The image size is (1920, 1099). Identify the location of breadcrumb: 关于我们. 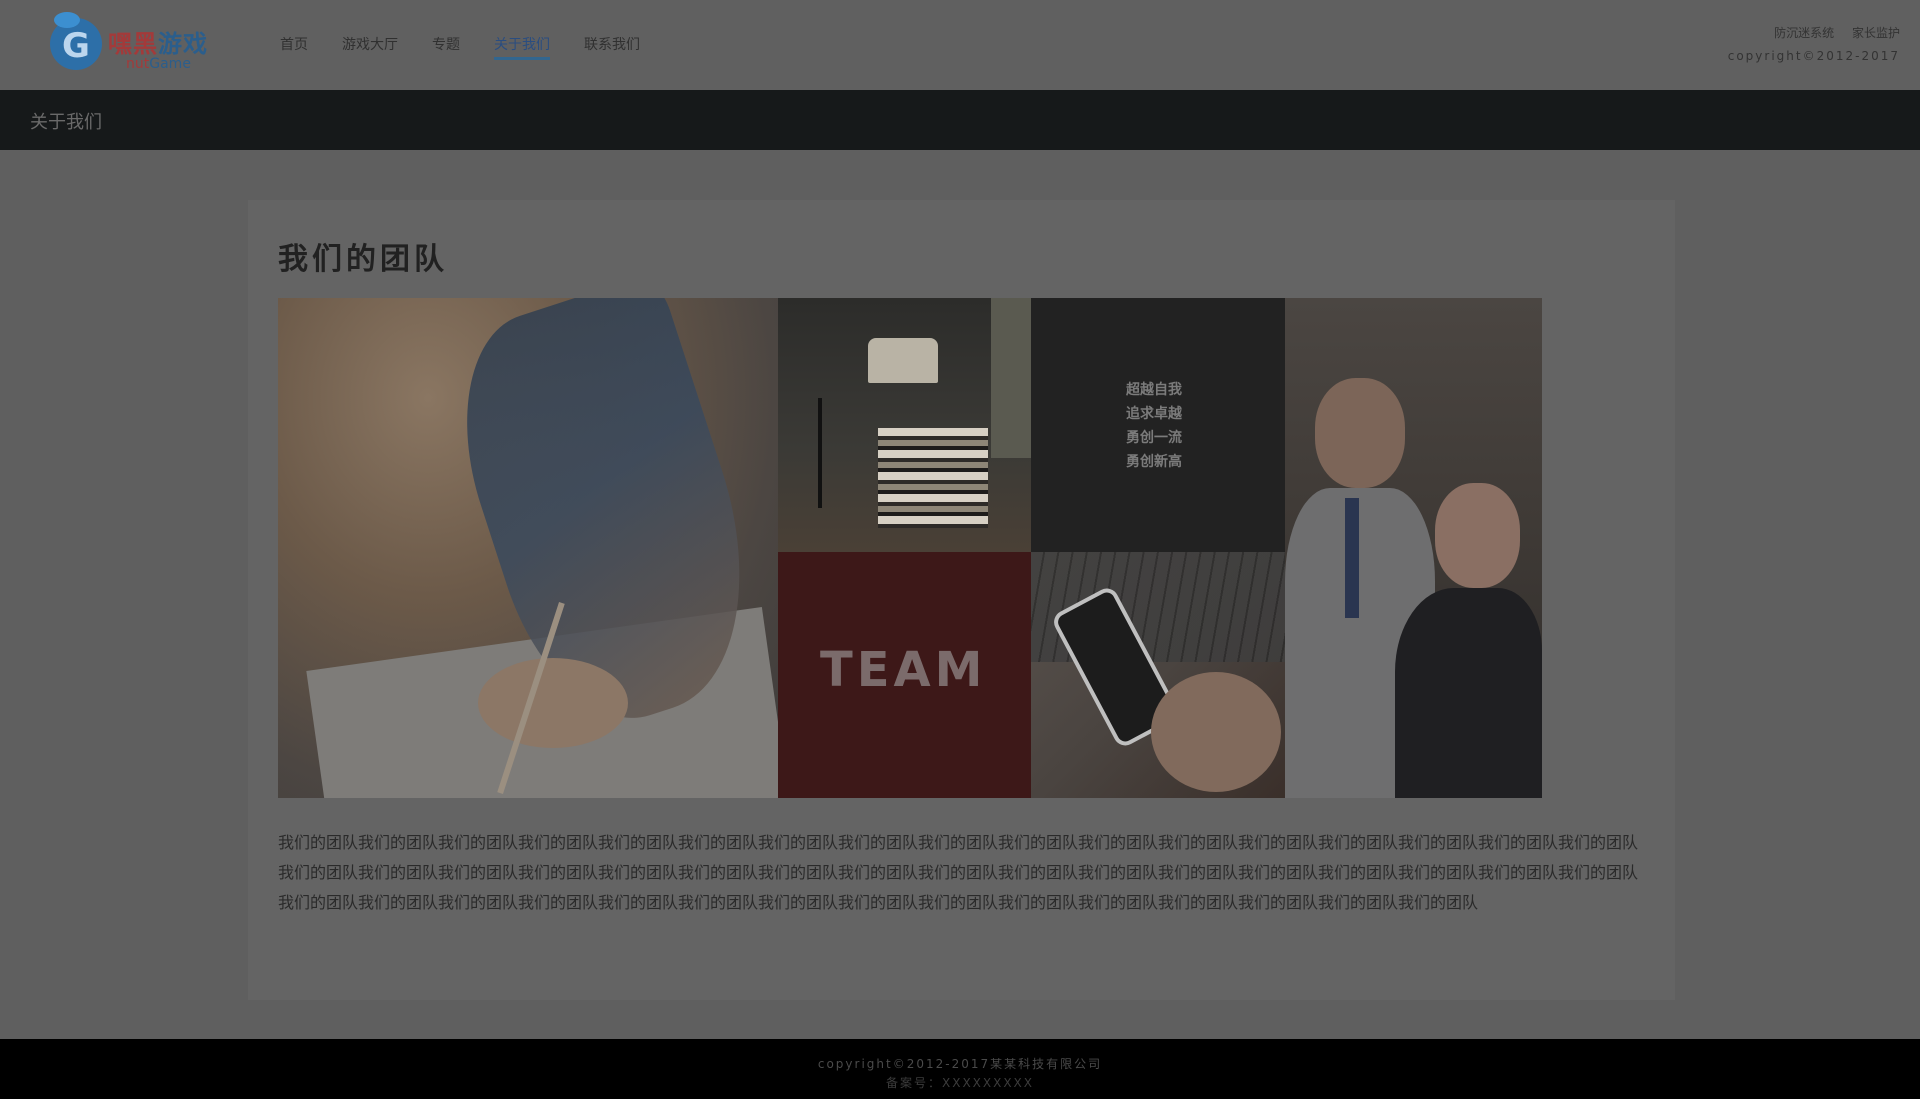
(66, 122).